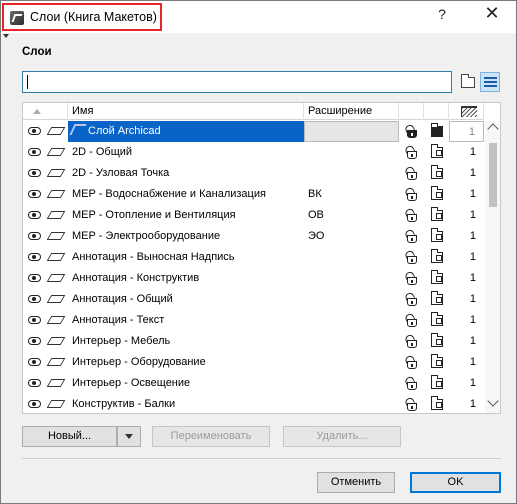 Image resolution: width=517 pixels, height=504 pixels. Describe the element at coordinates (186, 299) in the screenshot. I see `layer-name-cell: Аннотация - Общий` at that location.